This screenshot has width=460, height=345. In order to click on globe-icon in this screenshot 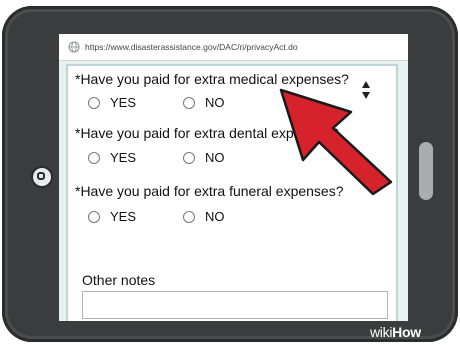, I will do `click(74, 47)`.